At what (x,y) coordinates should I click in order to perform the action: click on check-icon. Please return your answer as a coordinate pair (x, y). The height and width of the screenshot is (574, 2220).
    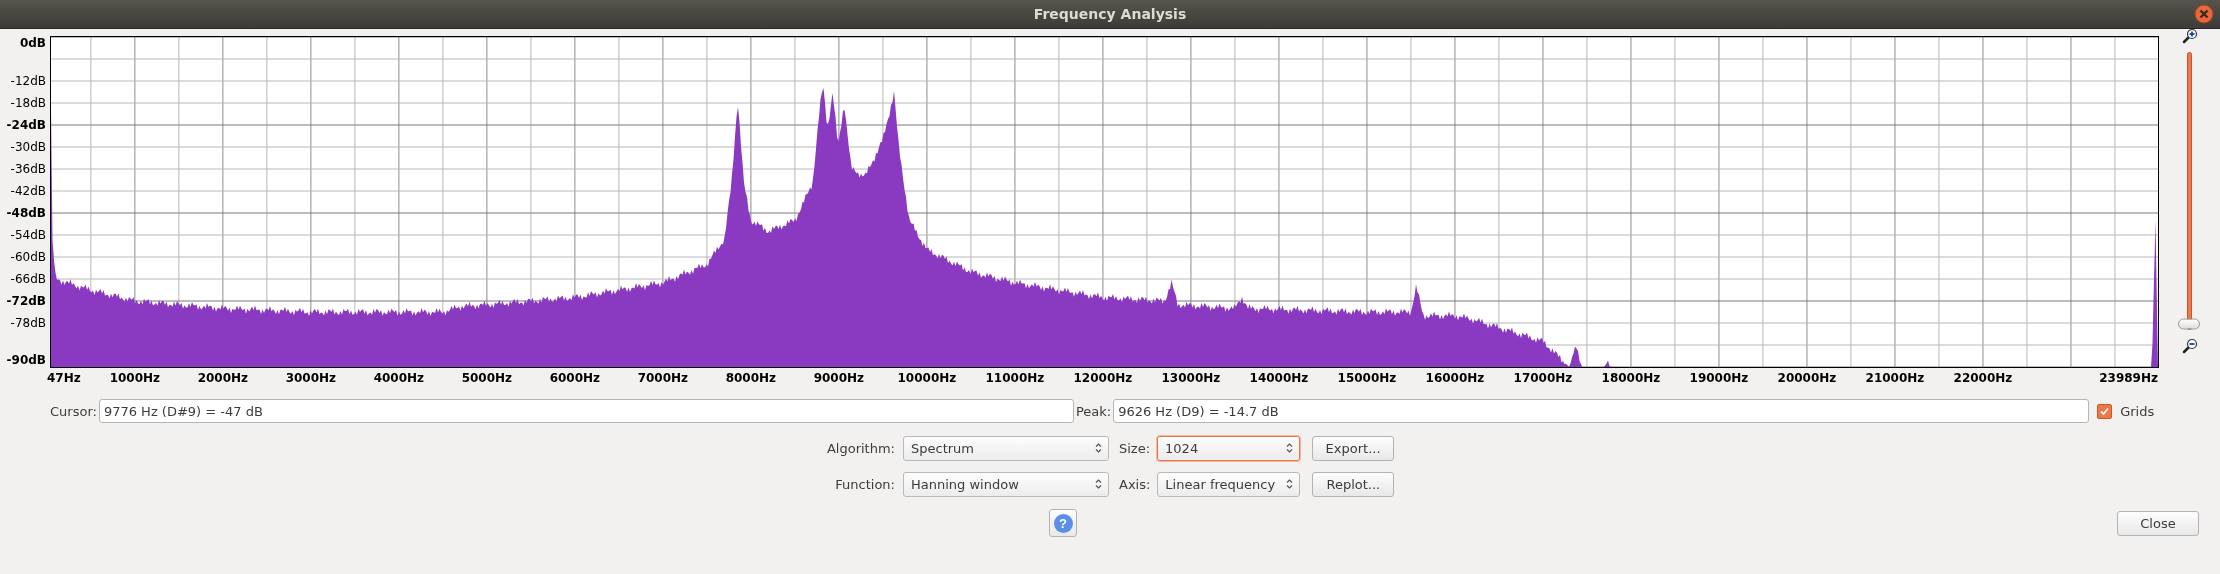
    Looking at the image, I should click on (2105, 411).